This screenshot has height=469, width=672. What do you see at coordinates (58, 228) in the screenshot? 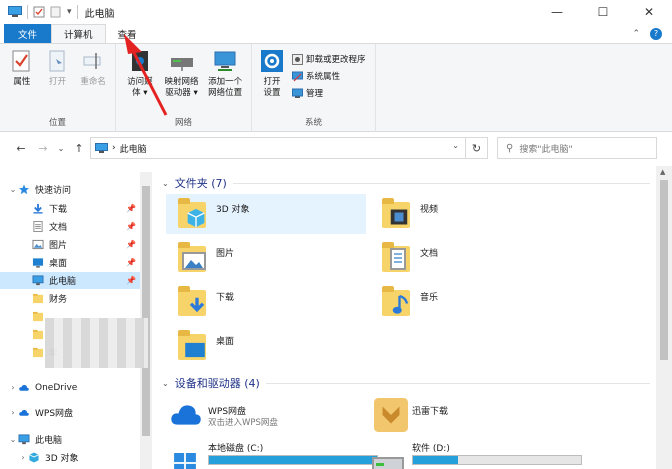
I see `nav-label: 文档` at bounding box center [58, 228].